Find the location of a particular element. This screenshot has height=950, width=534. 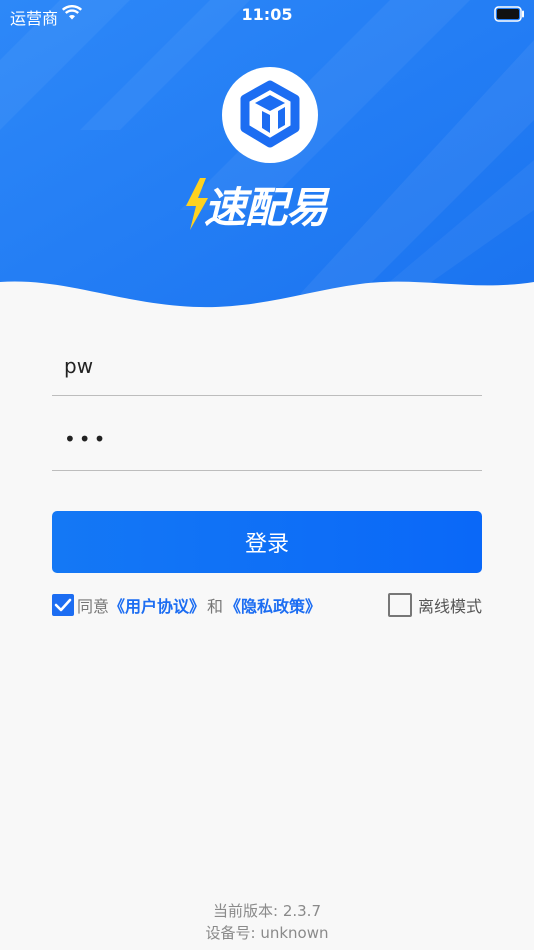

battery-icon is located at coordinates (510, 16).